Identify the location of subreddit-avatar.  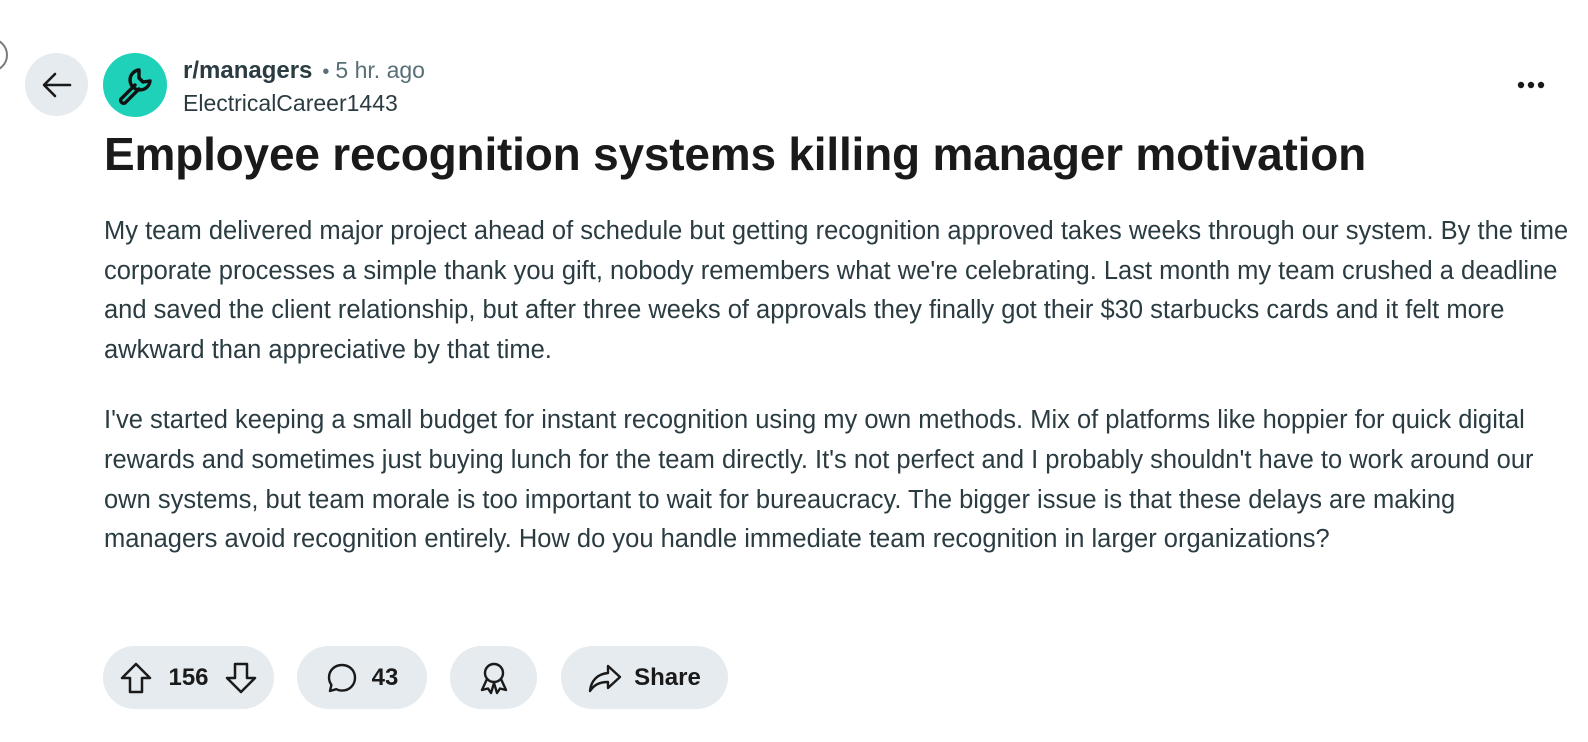
(135, 85).